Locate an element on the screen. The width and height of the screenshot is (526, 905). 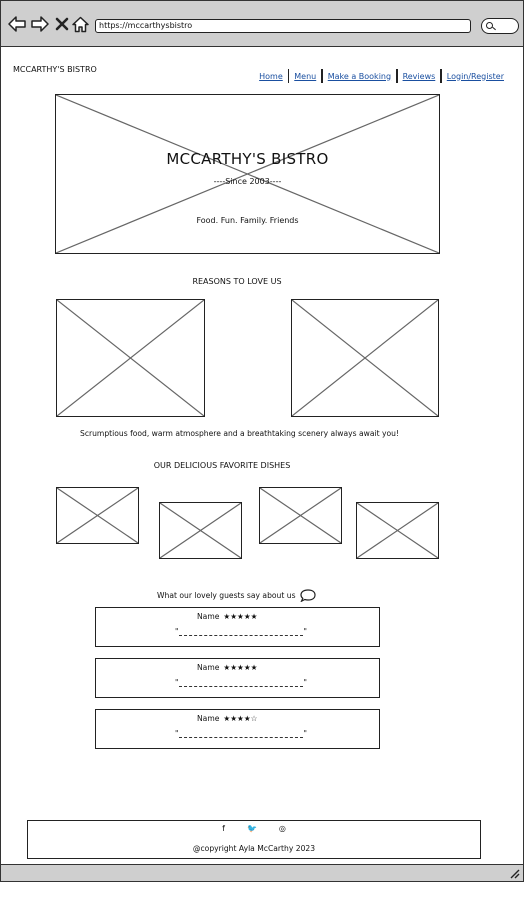
forward-arrow-icon is located at coordinates (40, 24).